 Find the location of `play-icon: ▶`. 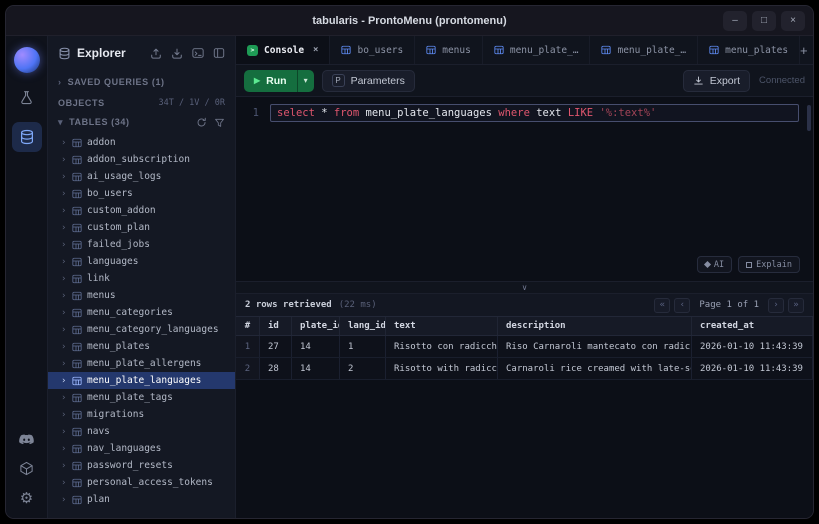

play-icon: ▶ is located at coordinates (257, 80).